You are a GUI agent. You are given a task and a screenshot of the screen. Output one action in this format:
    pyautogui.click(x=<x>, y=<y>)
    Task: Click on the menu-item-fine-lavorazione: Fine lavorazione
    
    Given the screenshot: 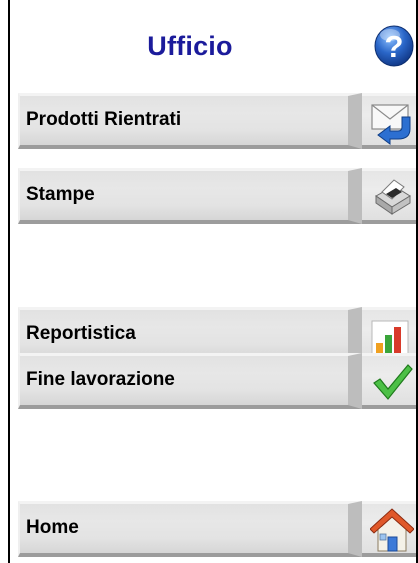 What is the action you would take?
    pyautogui.click(x=217, y=381)
    